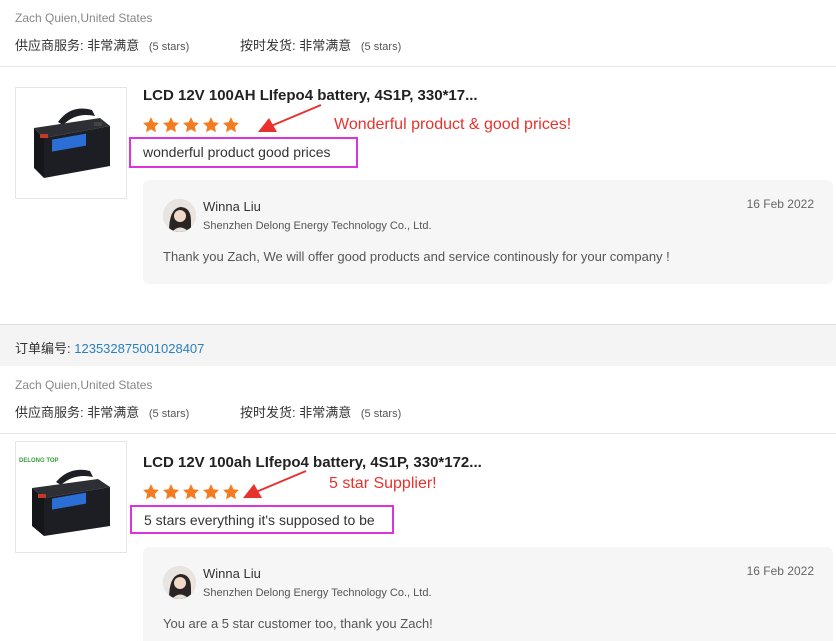 The image size is (836, 641). I want to click on order-id-link: 123532875001028407, so click(139, 348).